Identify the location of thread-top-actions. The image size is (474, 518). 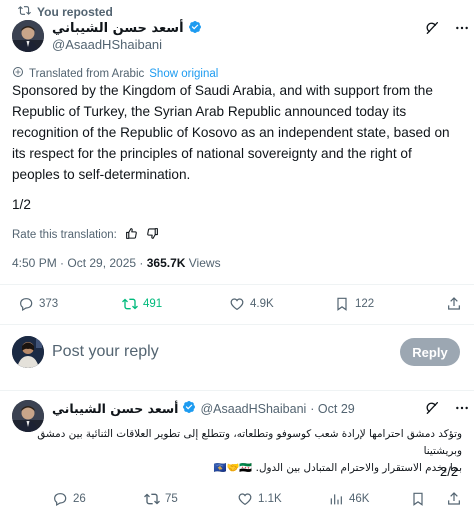
(447, 408).